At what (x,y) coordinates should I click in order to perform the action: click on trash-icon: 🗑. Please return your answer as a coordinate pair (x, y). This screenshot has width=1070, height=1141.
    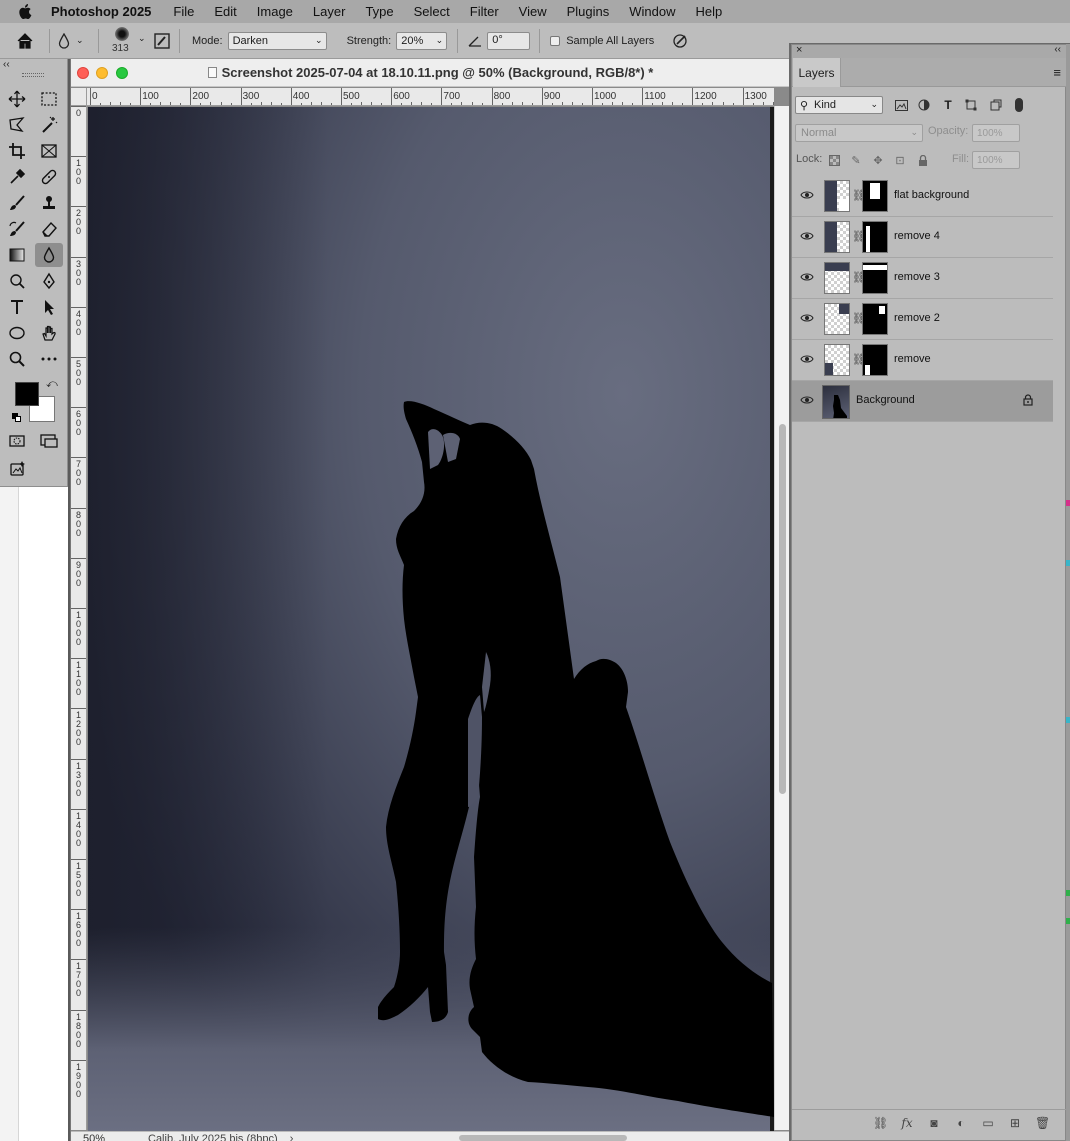
    Looking at the image, I should click on (1042, 1123).